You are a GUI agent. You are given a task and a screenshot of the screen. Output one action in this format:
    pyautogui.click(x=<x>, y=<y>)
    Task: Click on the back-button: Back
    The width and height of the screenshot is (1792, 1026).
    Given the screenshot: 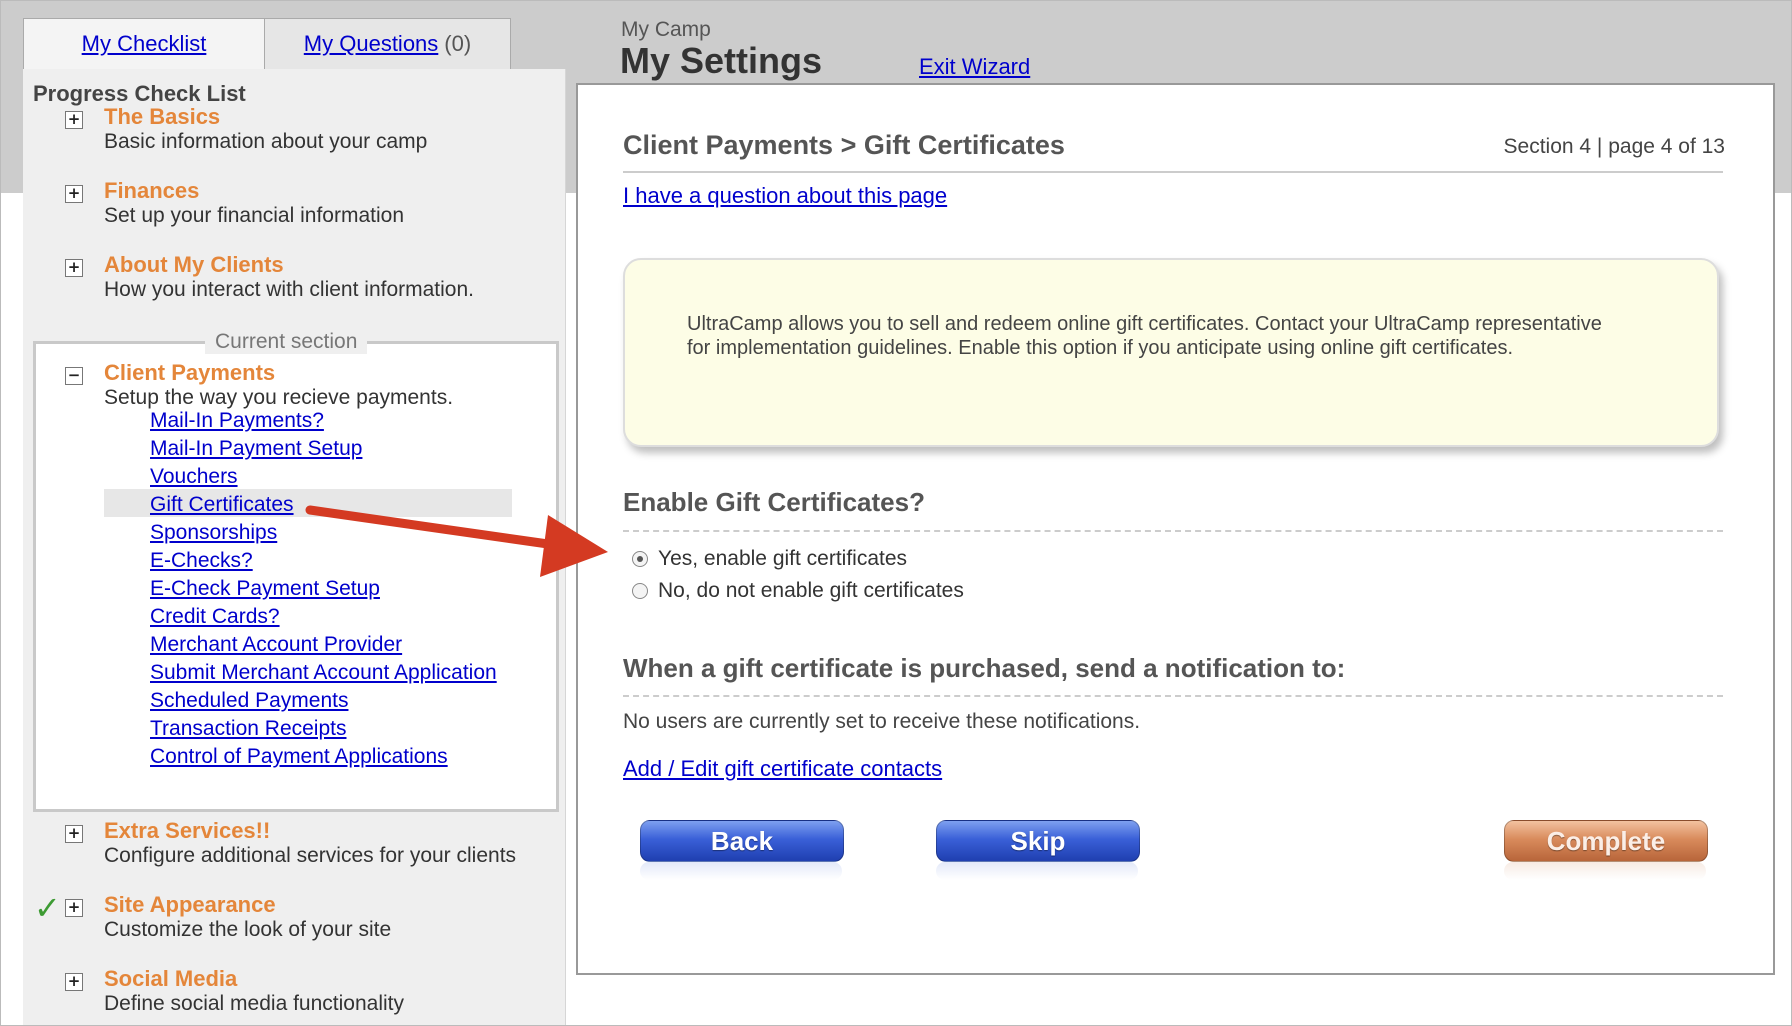 What is the action you would take?
    pyautogui.click(x=742, y=841)
    